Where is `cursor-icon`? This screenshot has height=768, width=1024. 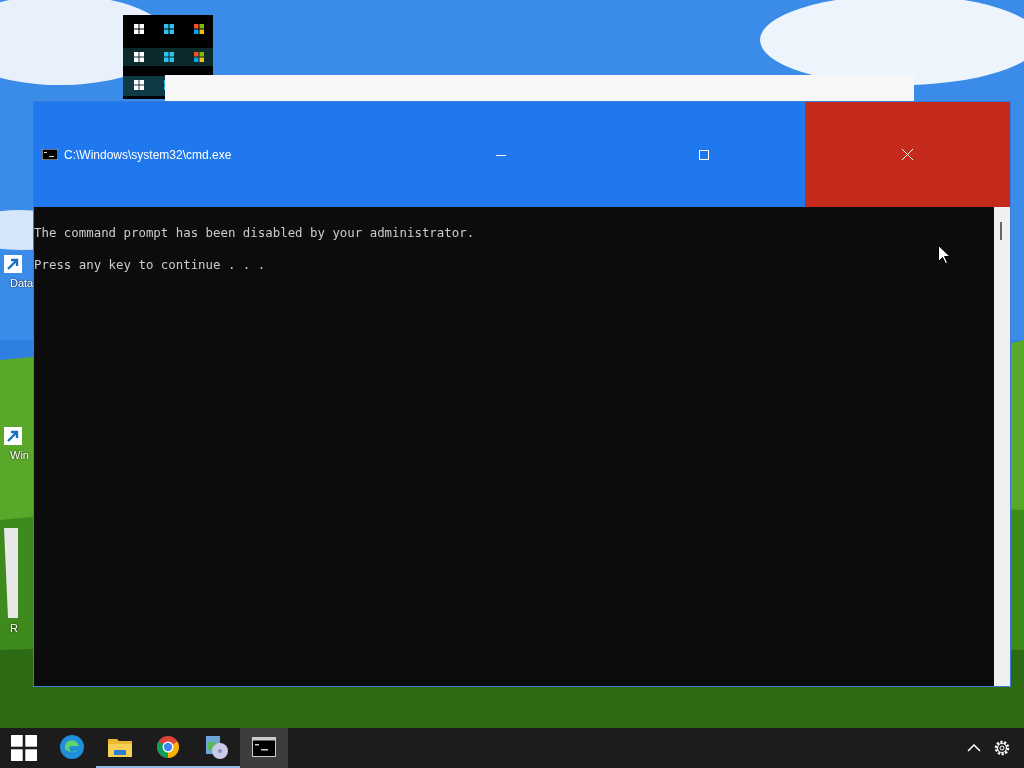
cursor-icon is located at coordinates (944, 254).